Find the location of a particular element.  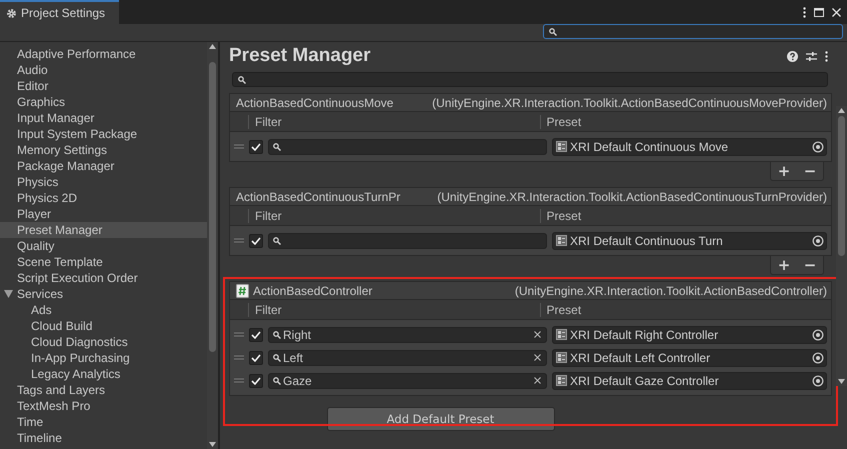

sidebar-item: Timeline is located at coordinates (103, 438).